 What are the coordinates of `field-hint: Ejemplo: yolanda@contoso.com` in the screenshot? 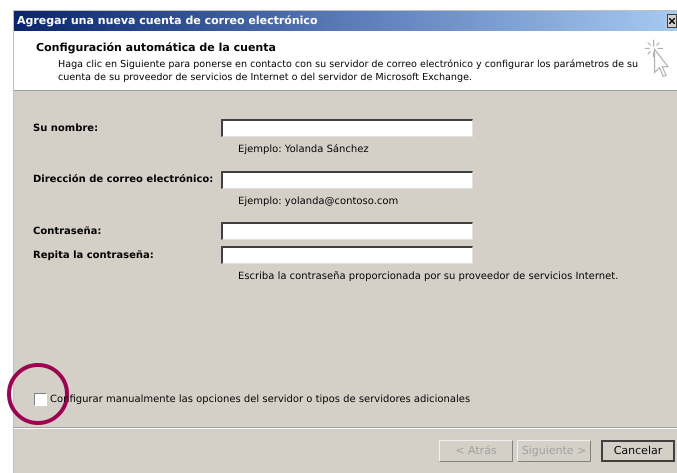 It's located at (318, 201).